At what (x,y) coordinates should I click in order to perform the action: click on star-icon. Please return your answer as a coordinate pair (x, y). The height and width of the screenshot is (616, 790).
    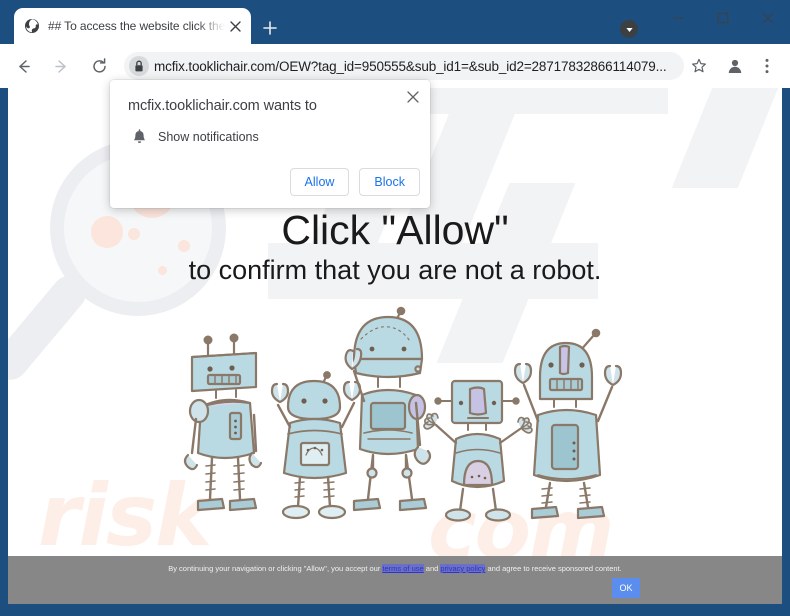
    Looking at the image, I should click on (699, 66).